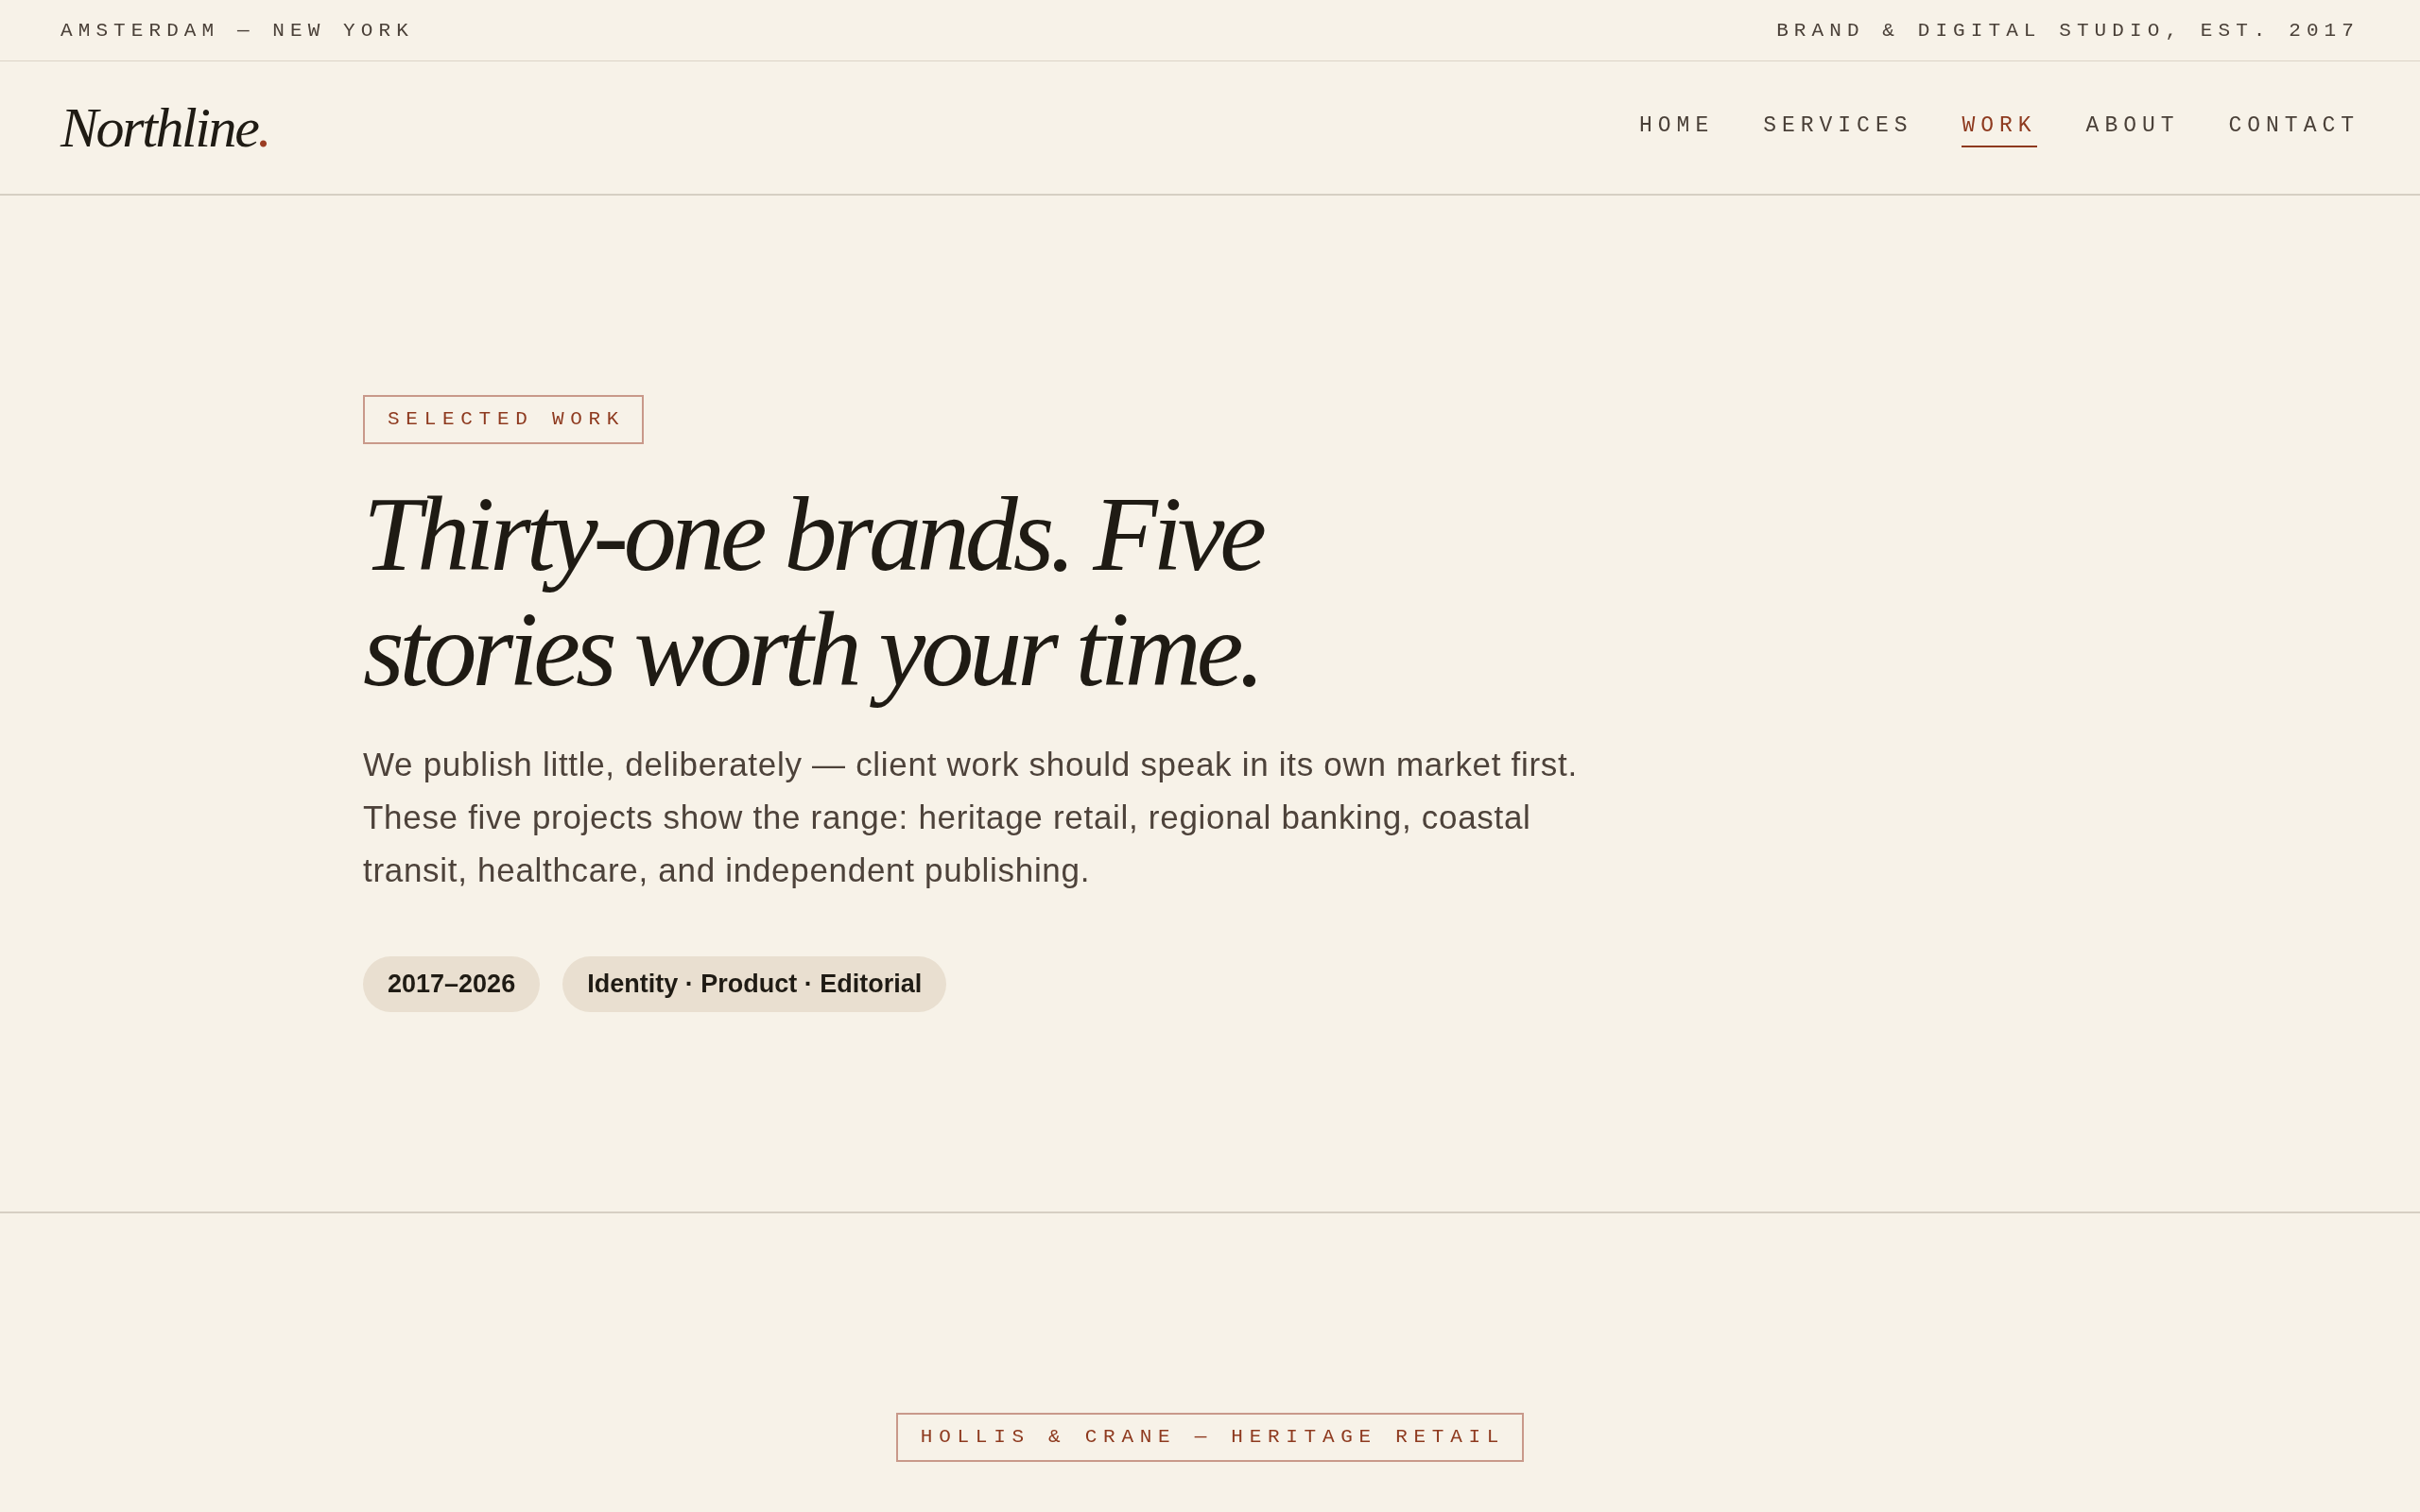 Image resolution: width=2420 pixels, height=1512 pixels. I want to click on meta-tag: Identity · Product · Editorial, so click(754, 984).